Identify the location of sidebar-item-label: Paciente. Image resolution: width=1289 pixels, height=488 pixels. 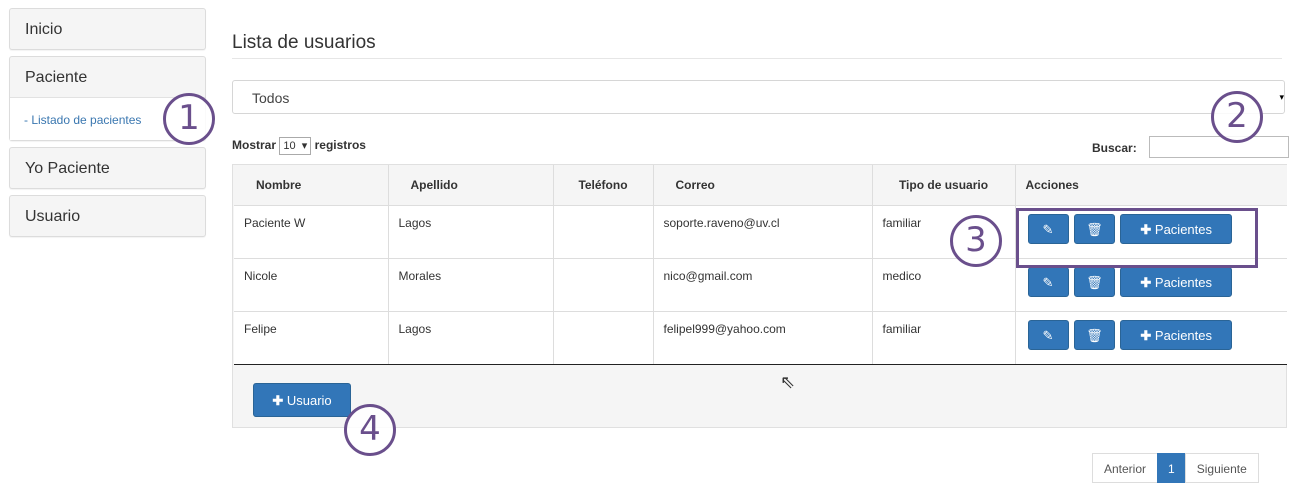
(56, 77).